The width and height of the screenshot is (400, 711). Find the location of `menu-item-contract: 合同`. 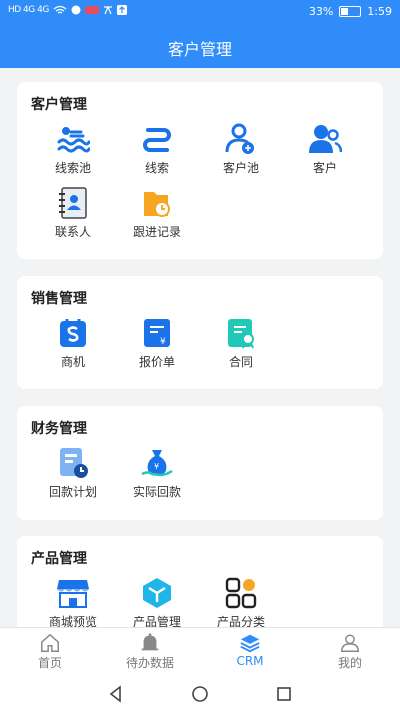

menu-item-contract: 合同 is located at coordinates (241, 343).